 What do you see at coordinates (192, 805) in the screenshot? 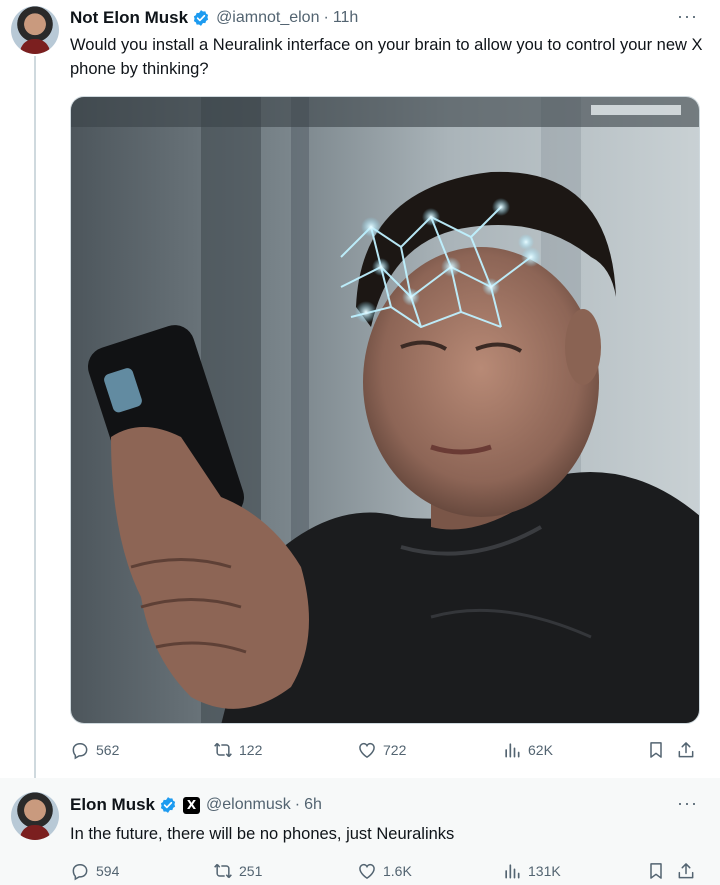
I see `x-affiliate-icon: X` at bounding box center [192, 805].